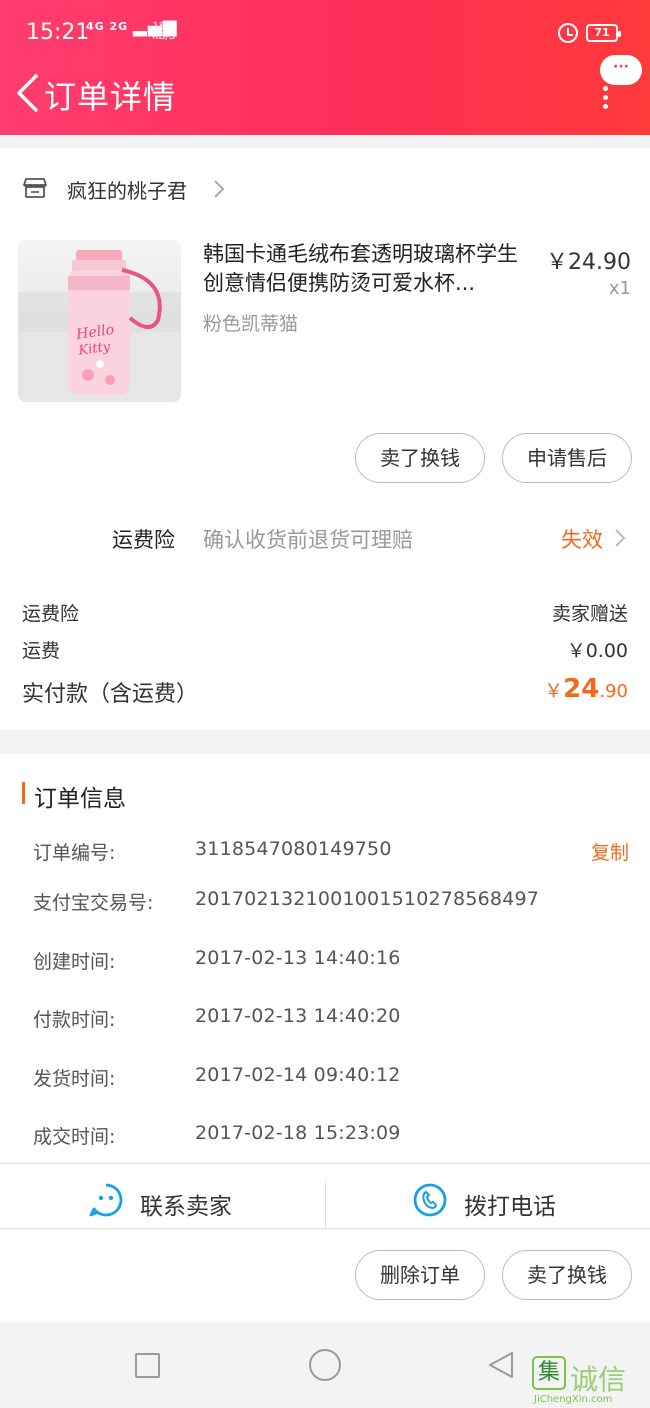 The height and width of the screenshot is (1408, 650). What do you see at coordinates (582, 540) in the screenshot?
I see `insurance-status: 失效` at bounding box center [582, 540].